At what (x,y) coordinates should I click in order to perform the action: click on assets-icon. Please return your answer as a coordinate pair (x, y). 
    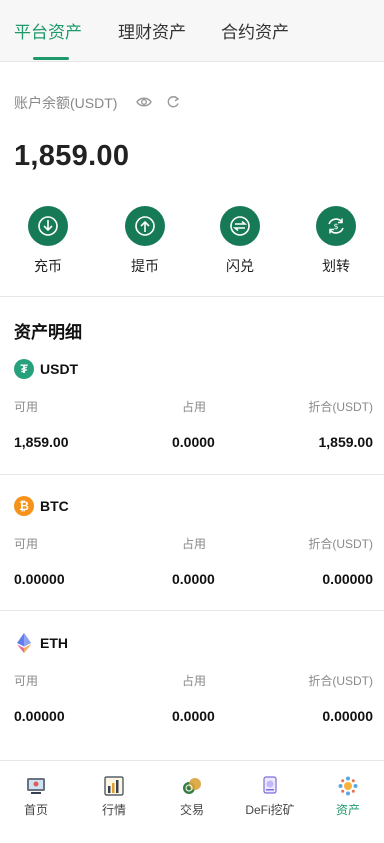
    Looking at the image, I should click on (348, 786).